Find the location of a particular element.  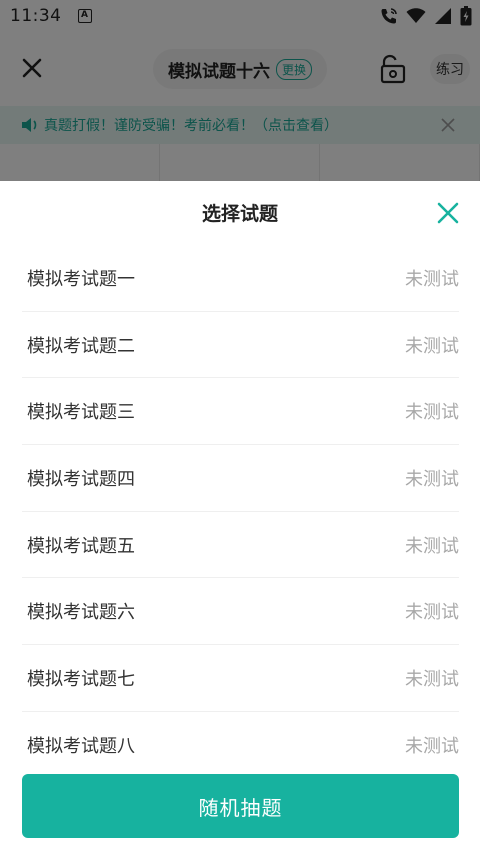

list-item: 模拟考试题二 未测试 is located at coordinates (240, 345).